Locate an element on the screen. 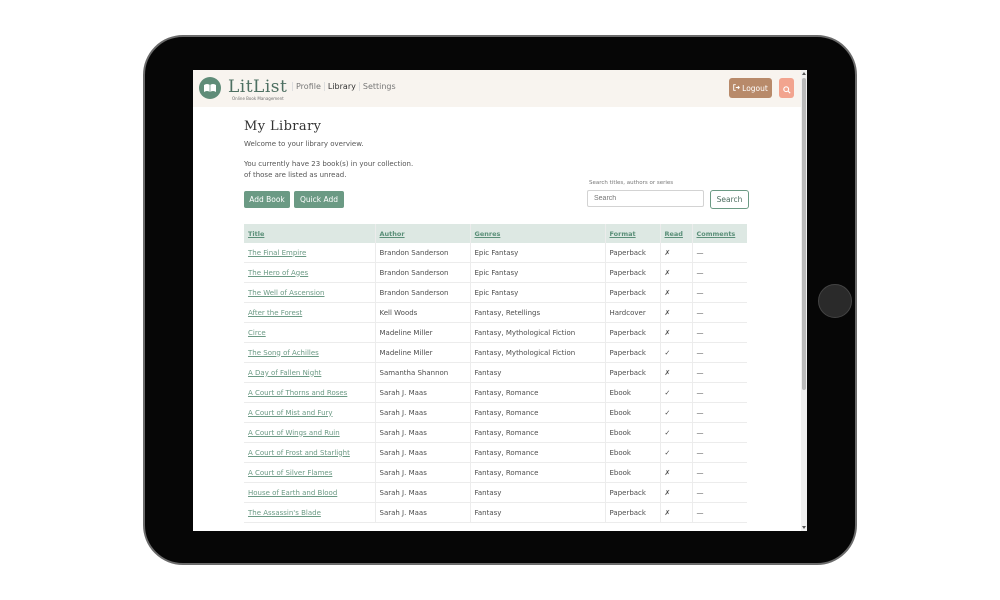 The height and width of the screenshot is (600, 1000). quick-add-button: Quick Add is located at coordinates (319, 199).